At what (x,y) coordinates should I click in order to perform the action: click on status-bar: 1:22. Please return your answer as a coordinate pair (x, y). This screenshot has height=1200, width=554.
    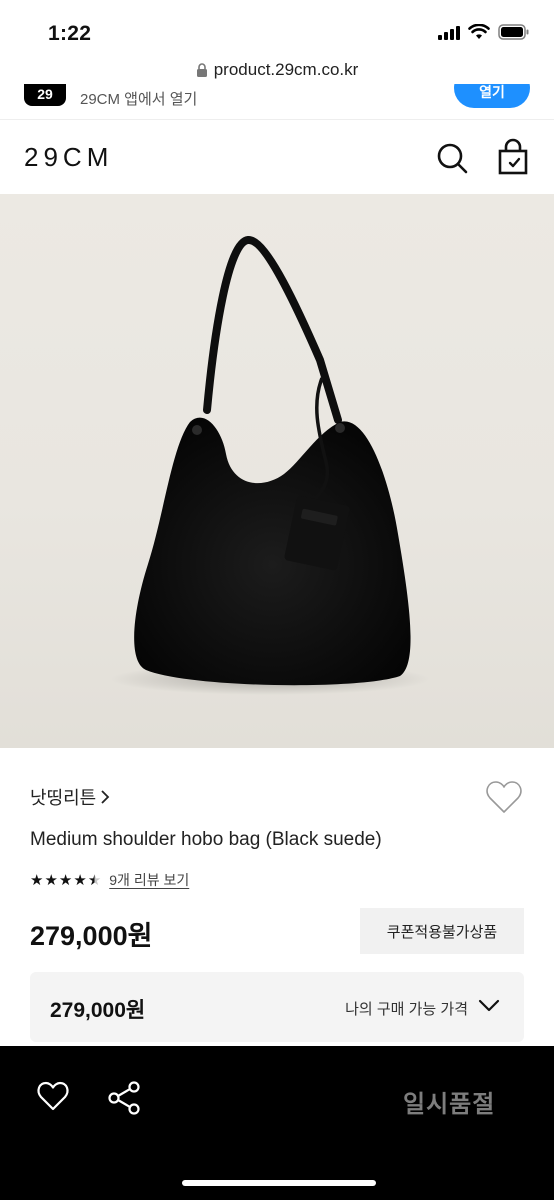
    Looking at the image, I should click on (277, 30).